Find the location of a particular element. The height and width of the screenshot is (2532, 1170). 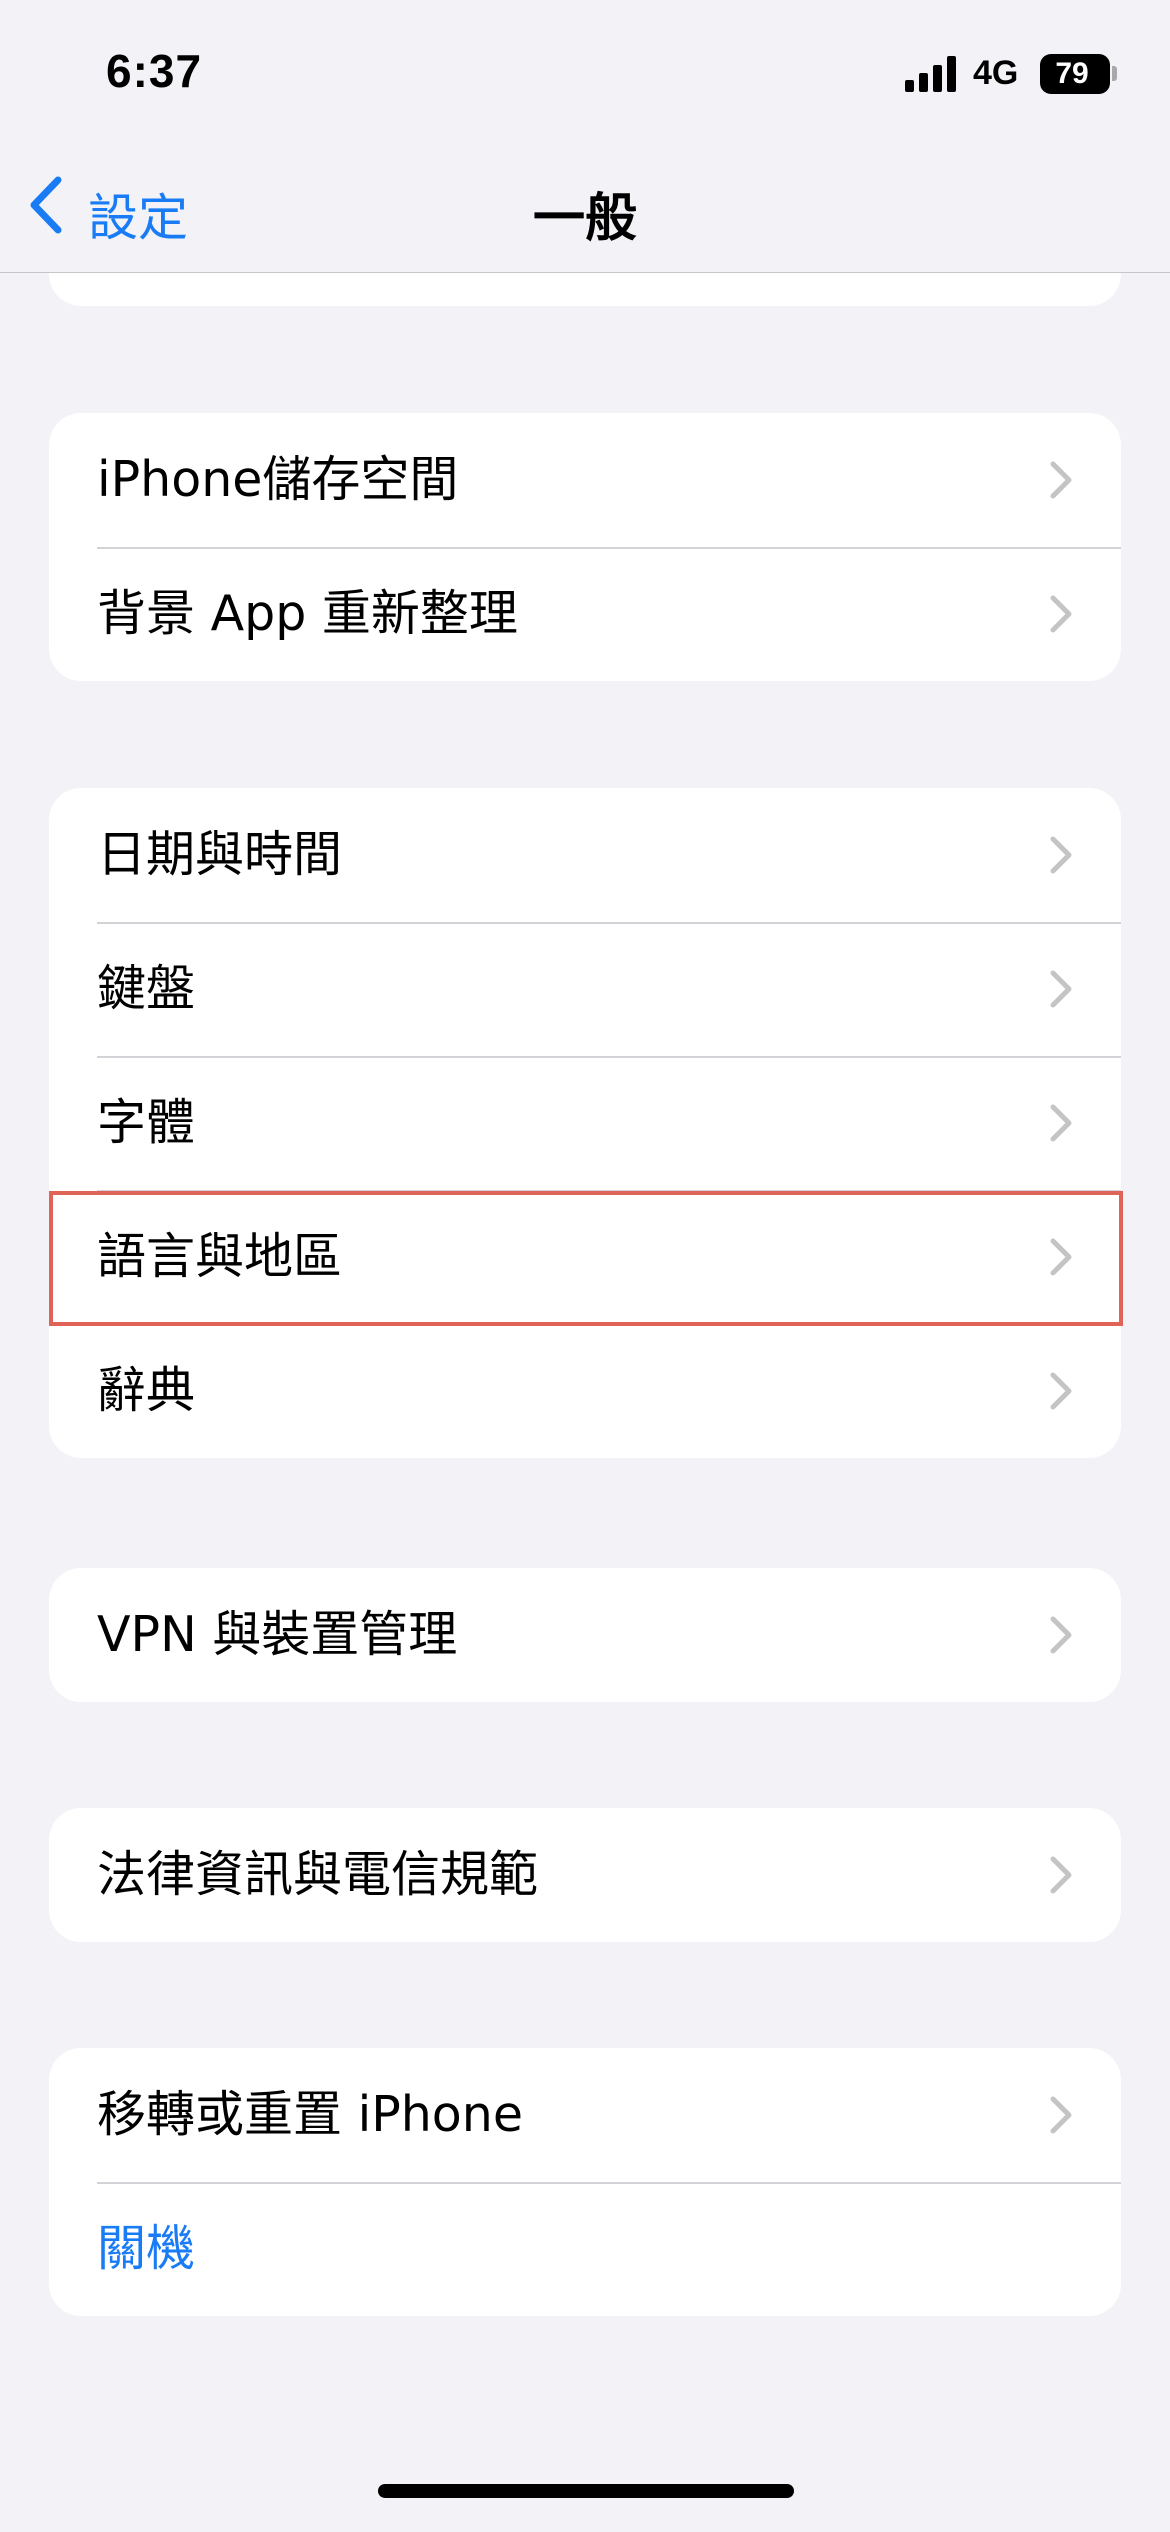

settings-group-reset: 移轉或重置 iPhone 關機 is located at coordinates (585, 2182).